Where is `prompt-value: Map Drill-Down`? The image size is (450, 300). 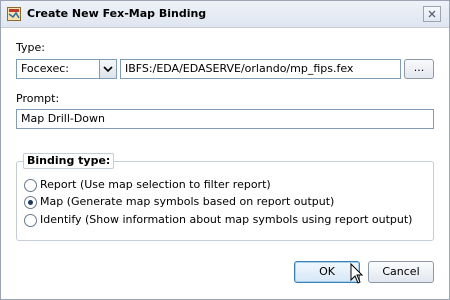
prompt-value: Map Drill-Down is located at coordinates (63, 118).